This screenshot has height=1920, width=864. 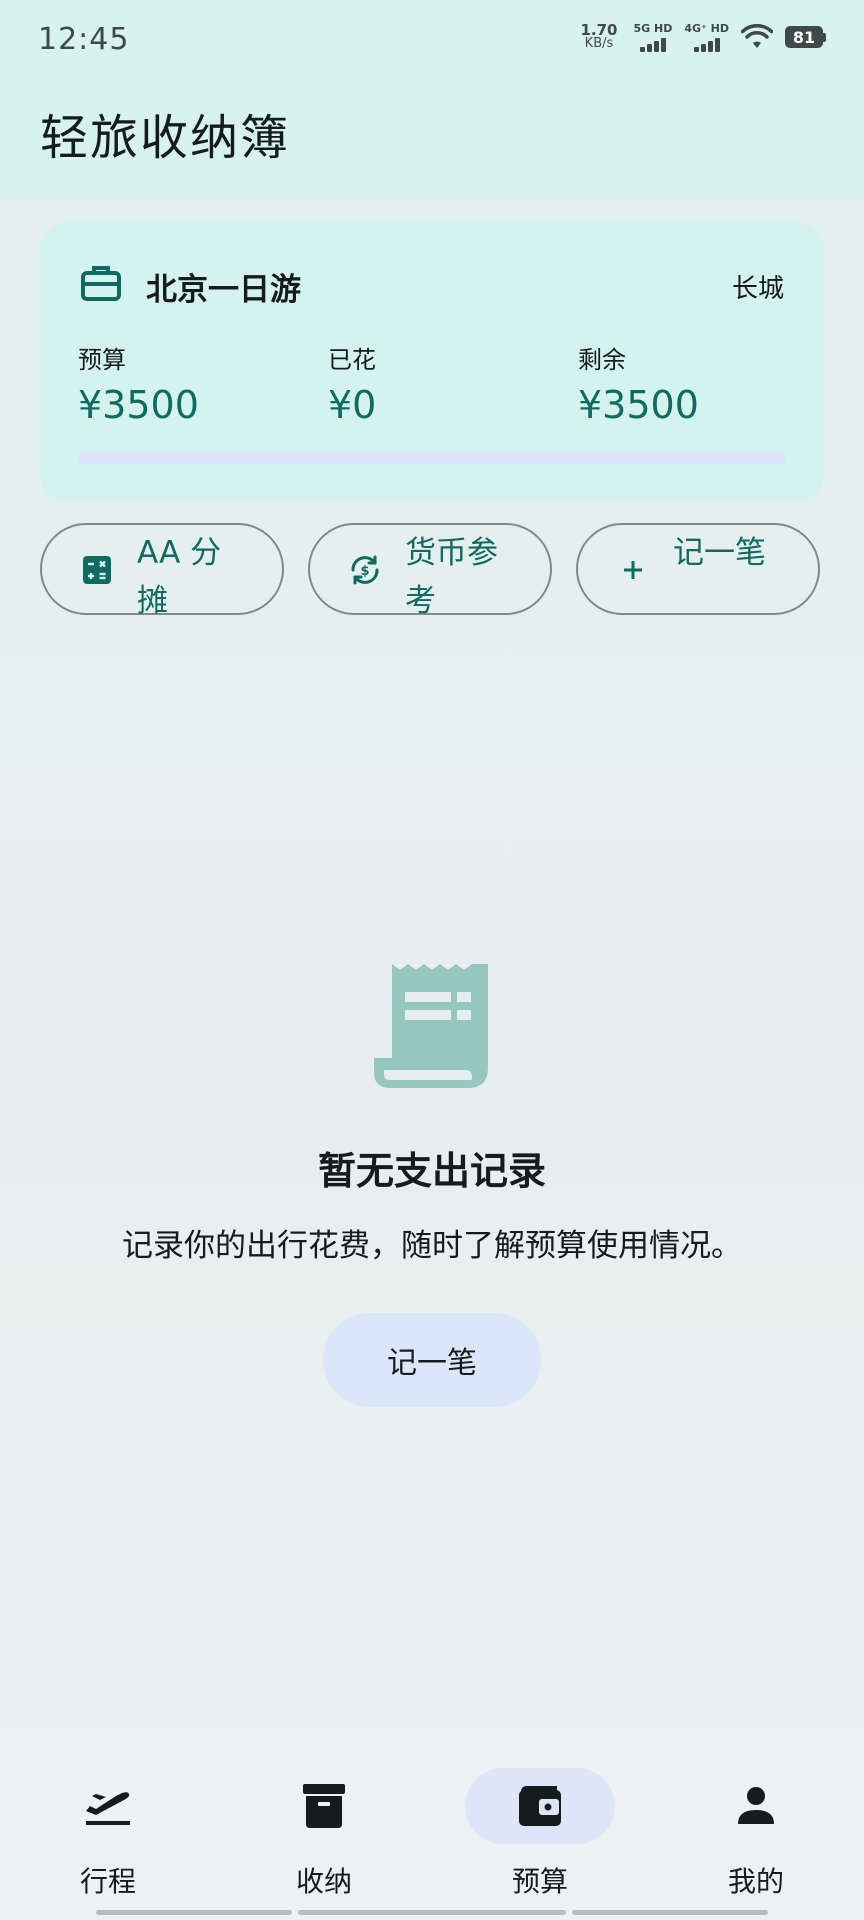 What do you see at coordinates (101, 283) in the screenshot?
I see `briefcase-icon` at bounding box center [101, 283].